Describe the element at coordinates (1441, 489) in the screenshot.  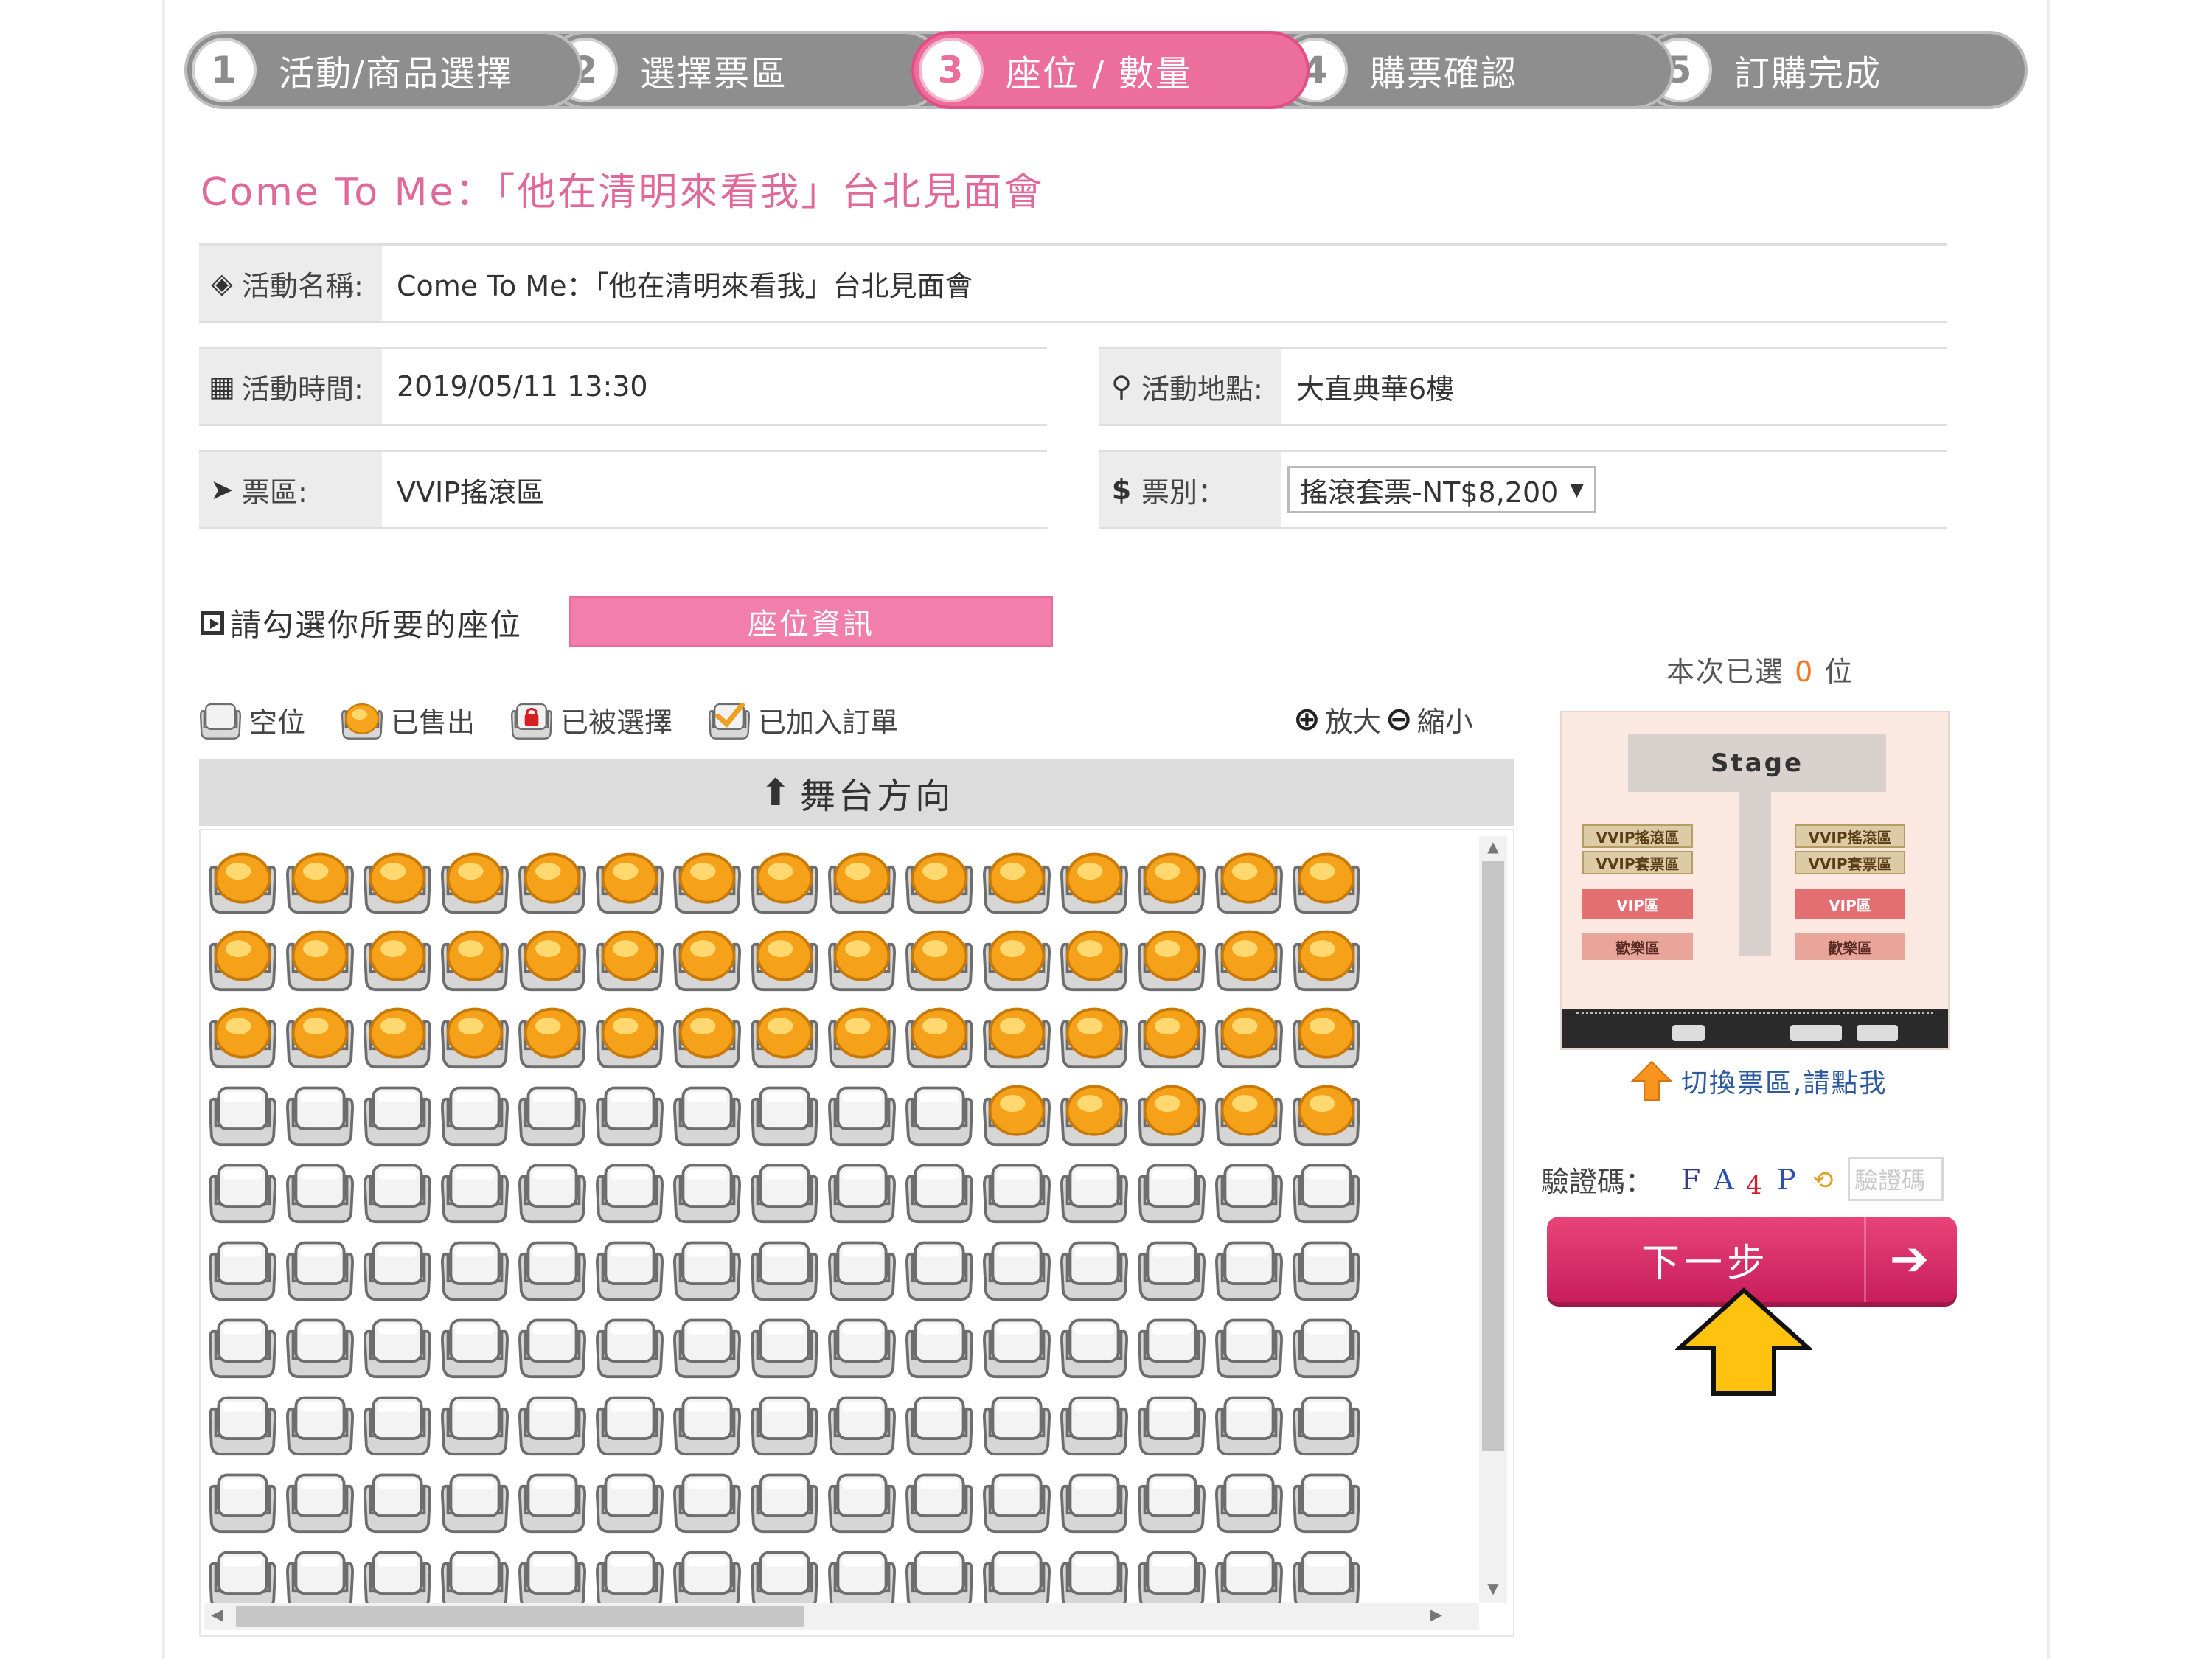
I see `ticket-type-select: 搖滾套票-NT$8,200 ▼` at that location.